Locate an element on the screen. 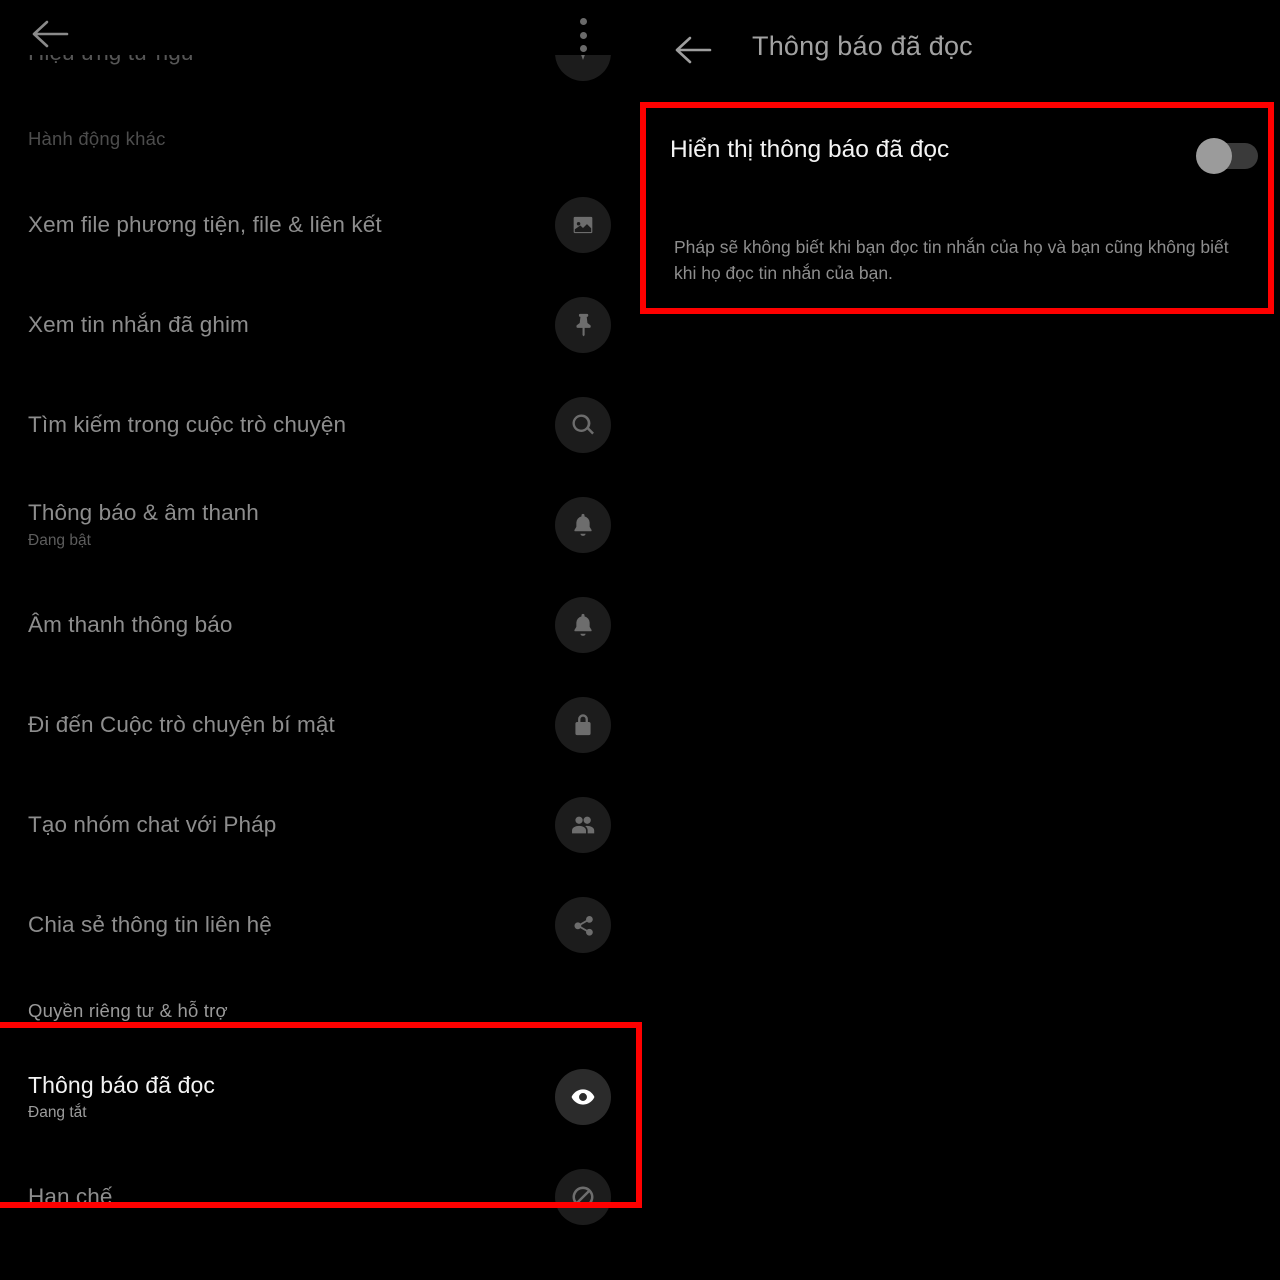 The image size is (1280, 1280). partial-row-clip: Hiệu ứng từ ngữ is located at coordinates (320, 79).